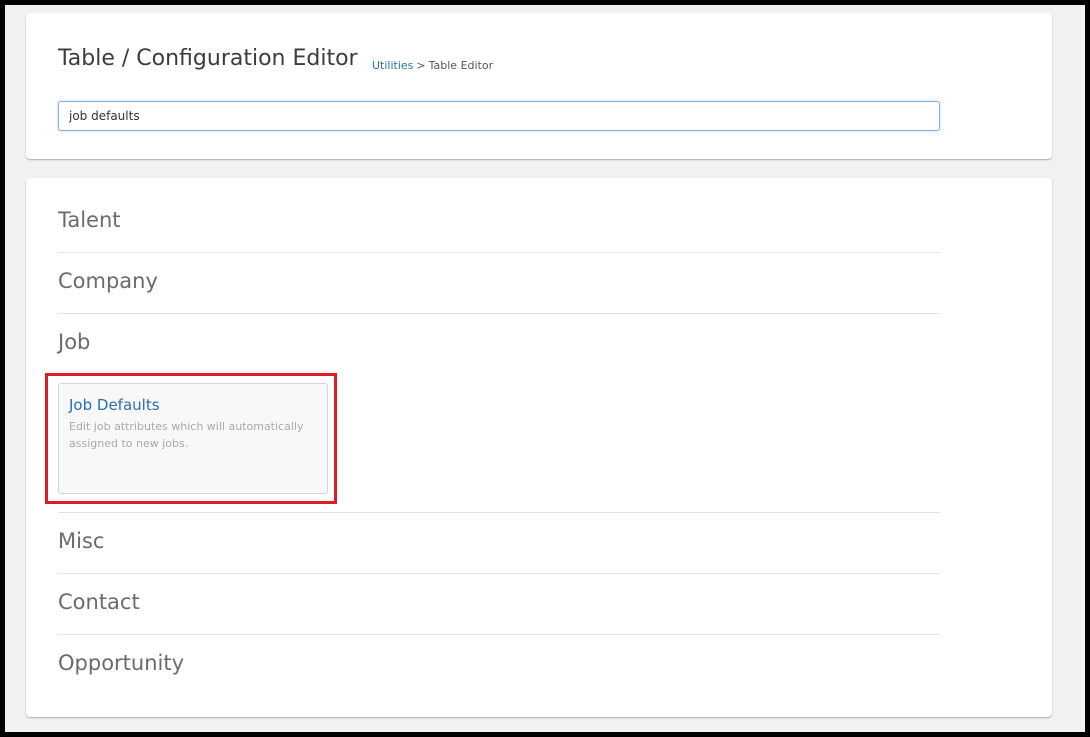 Image resolution: width=1090 pixels, height=737 pixels. I want to click on section-talent: Talent, so click(499, 222).